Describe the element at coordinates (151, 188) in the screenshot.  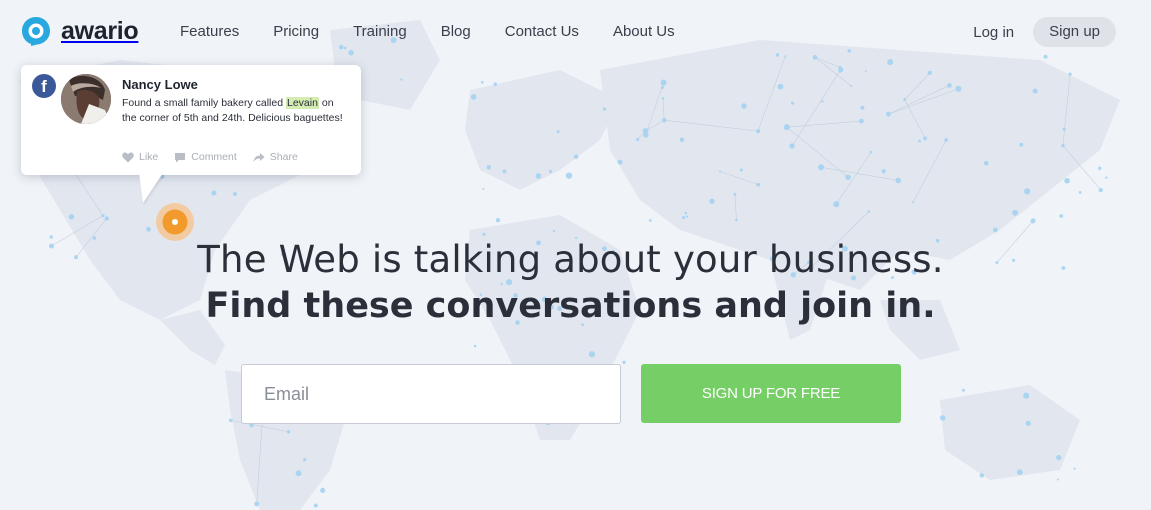
I see `card-pointer` at that location.